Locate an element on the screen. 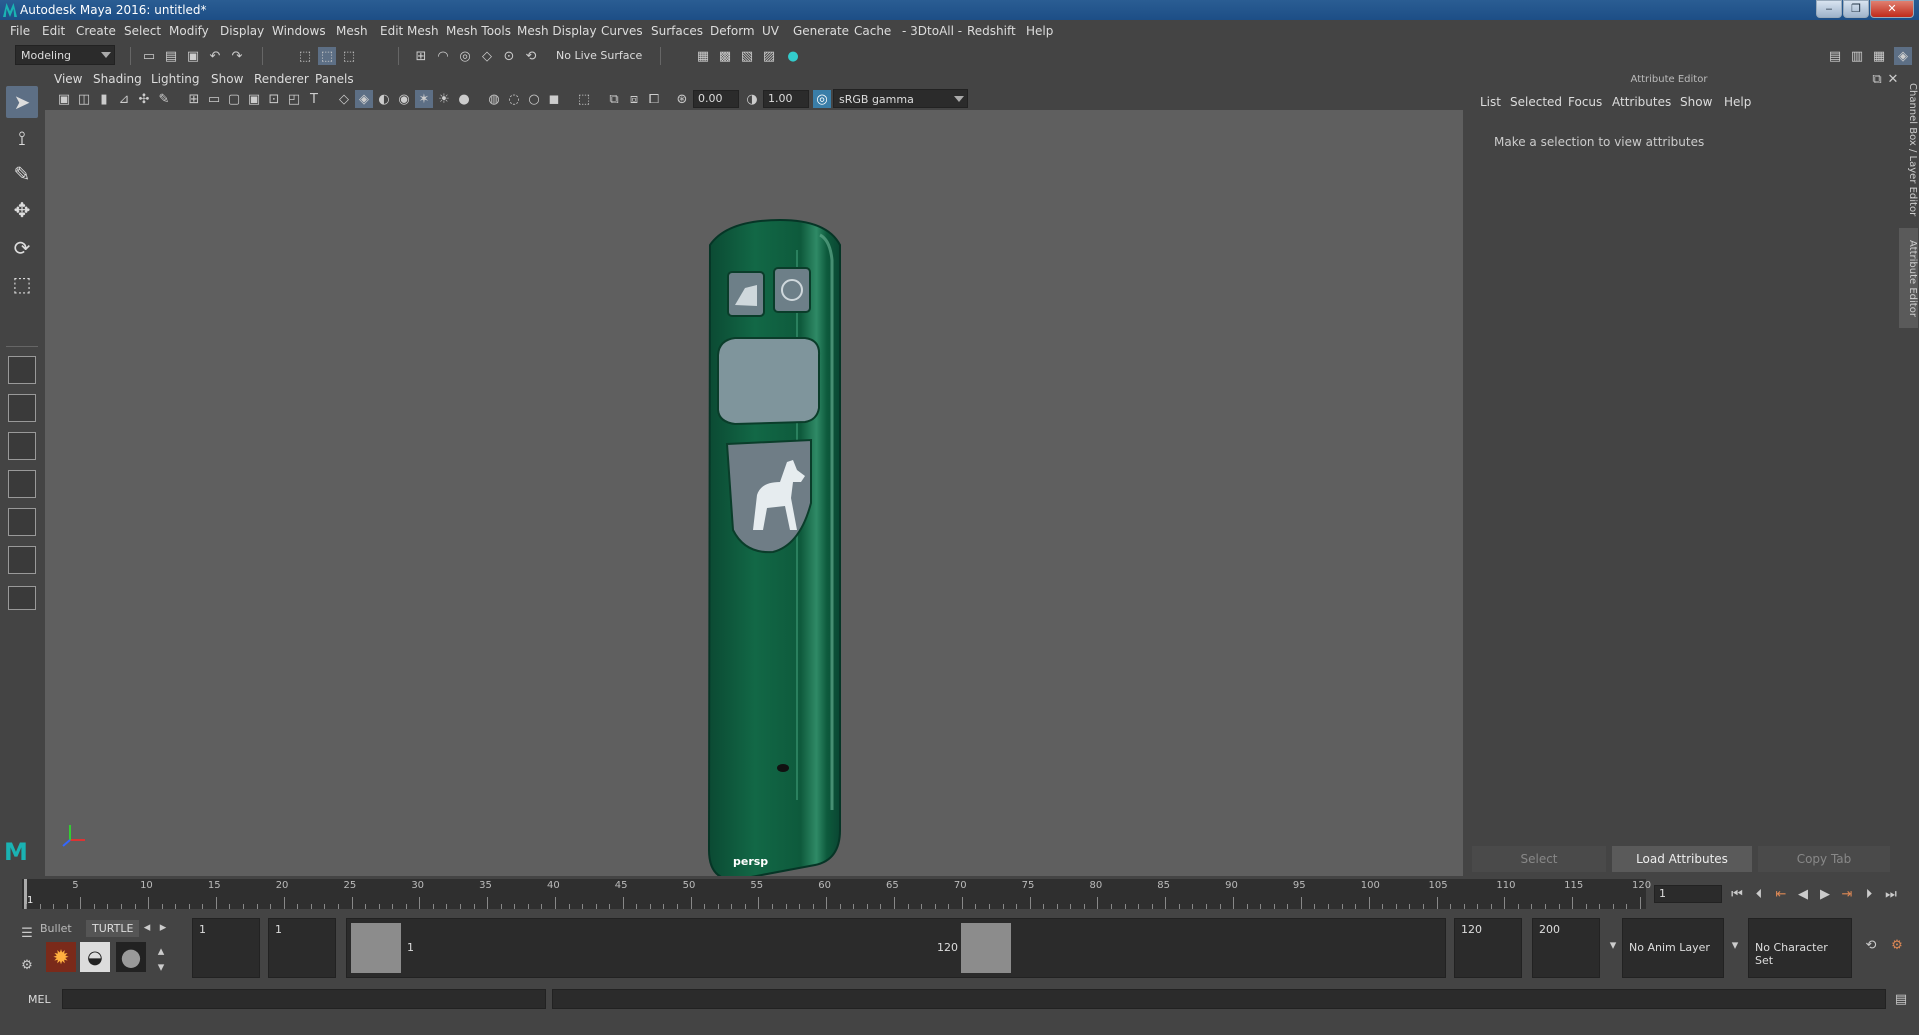 The height and width of the screenshot is (1035, 1919). menu-surfaces: Surfaces is located at coordinates (677, 31).